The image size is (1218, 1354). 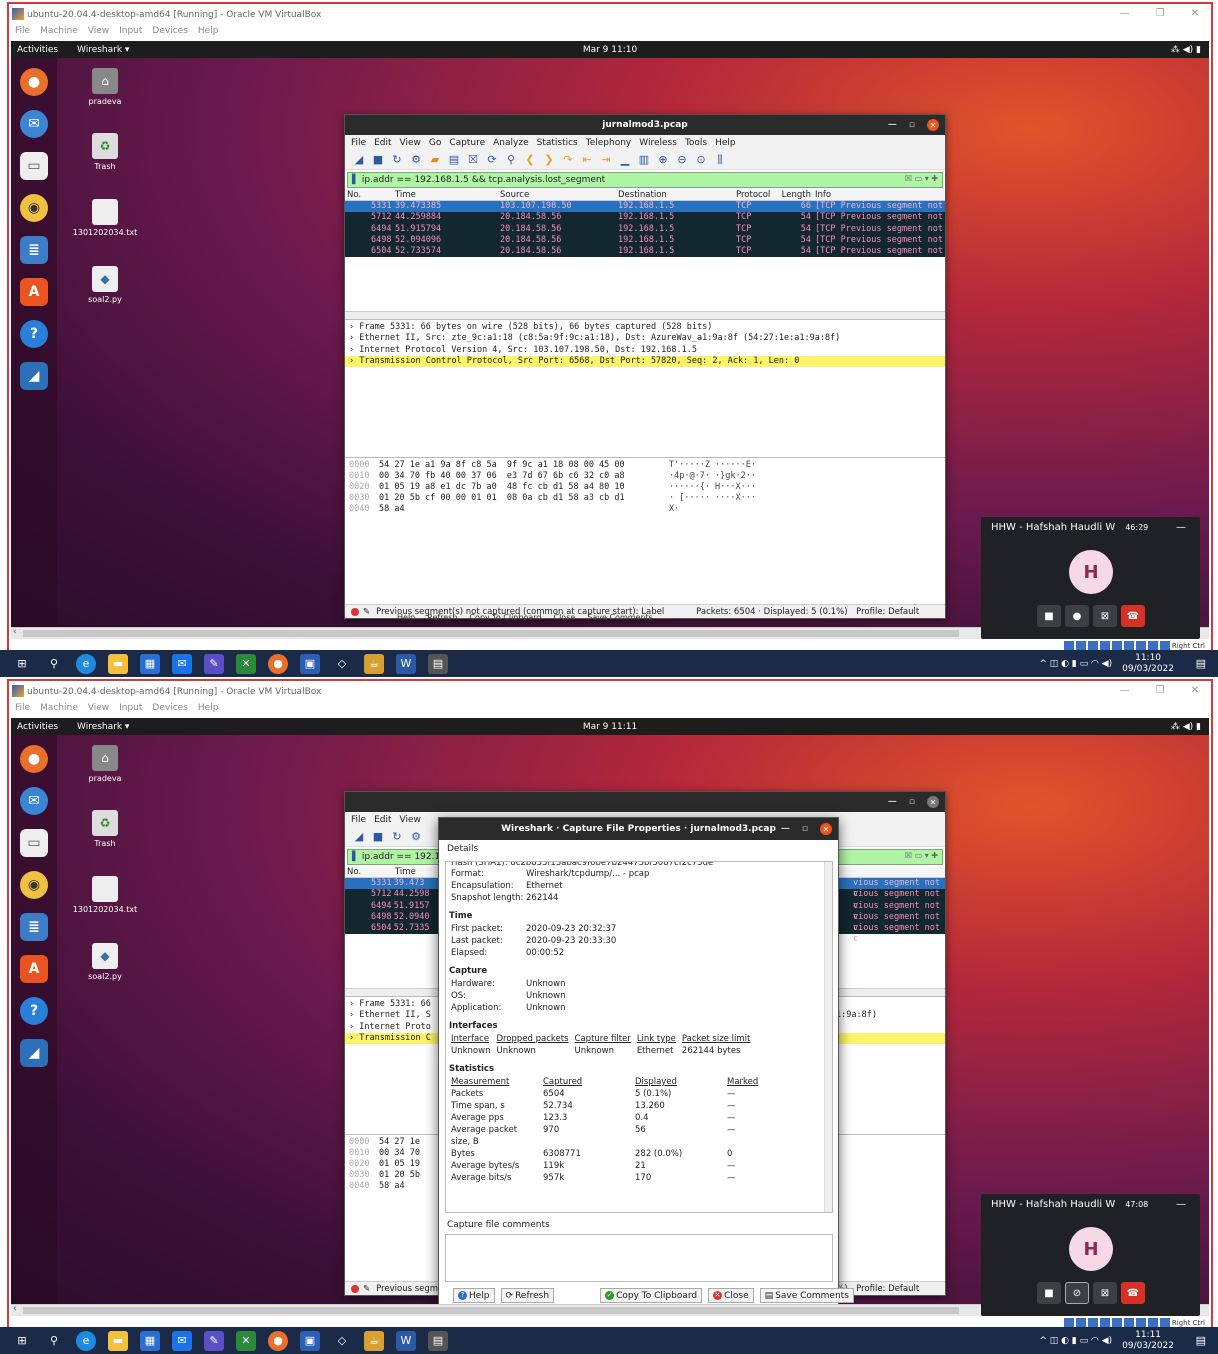 What do you see at coordinates (527, 1295) in the screenshot?
I see `refresh-button: ⟳ Refresh` at bounding box center [527, 1295].